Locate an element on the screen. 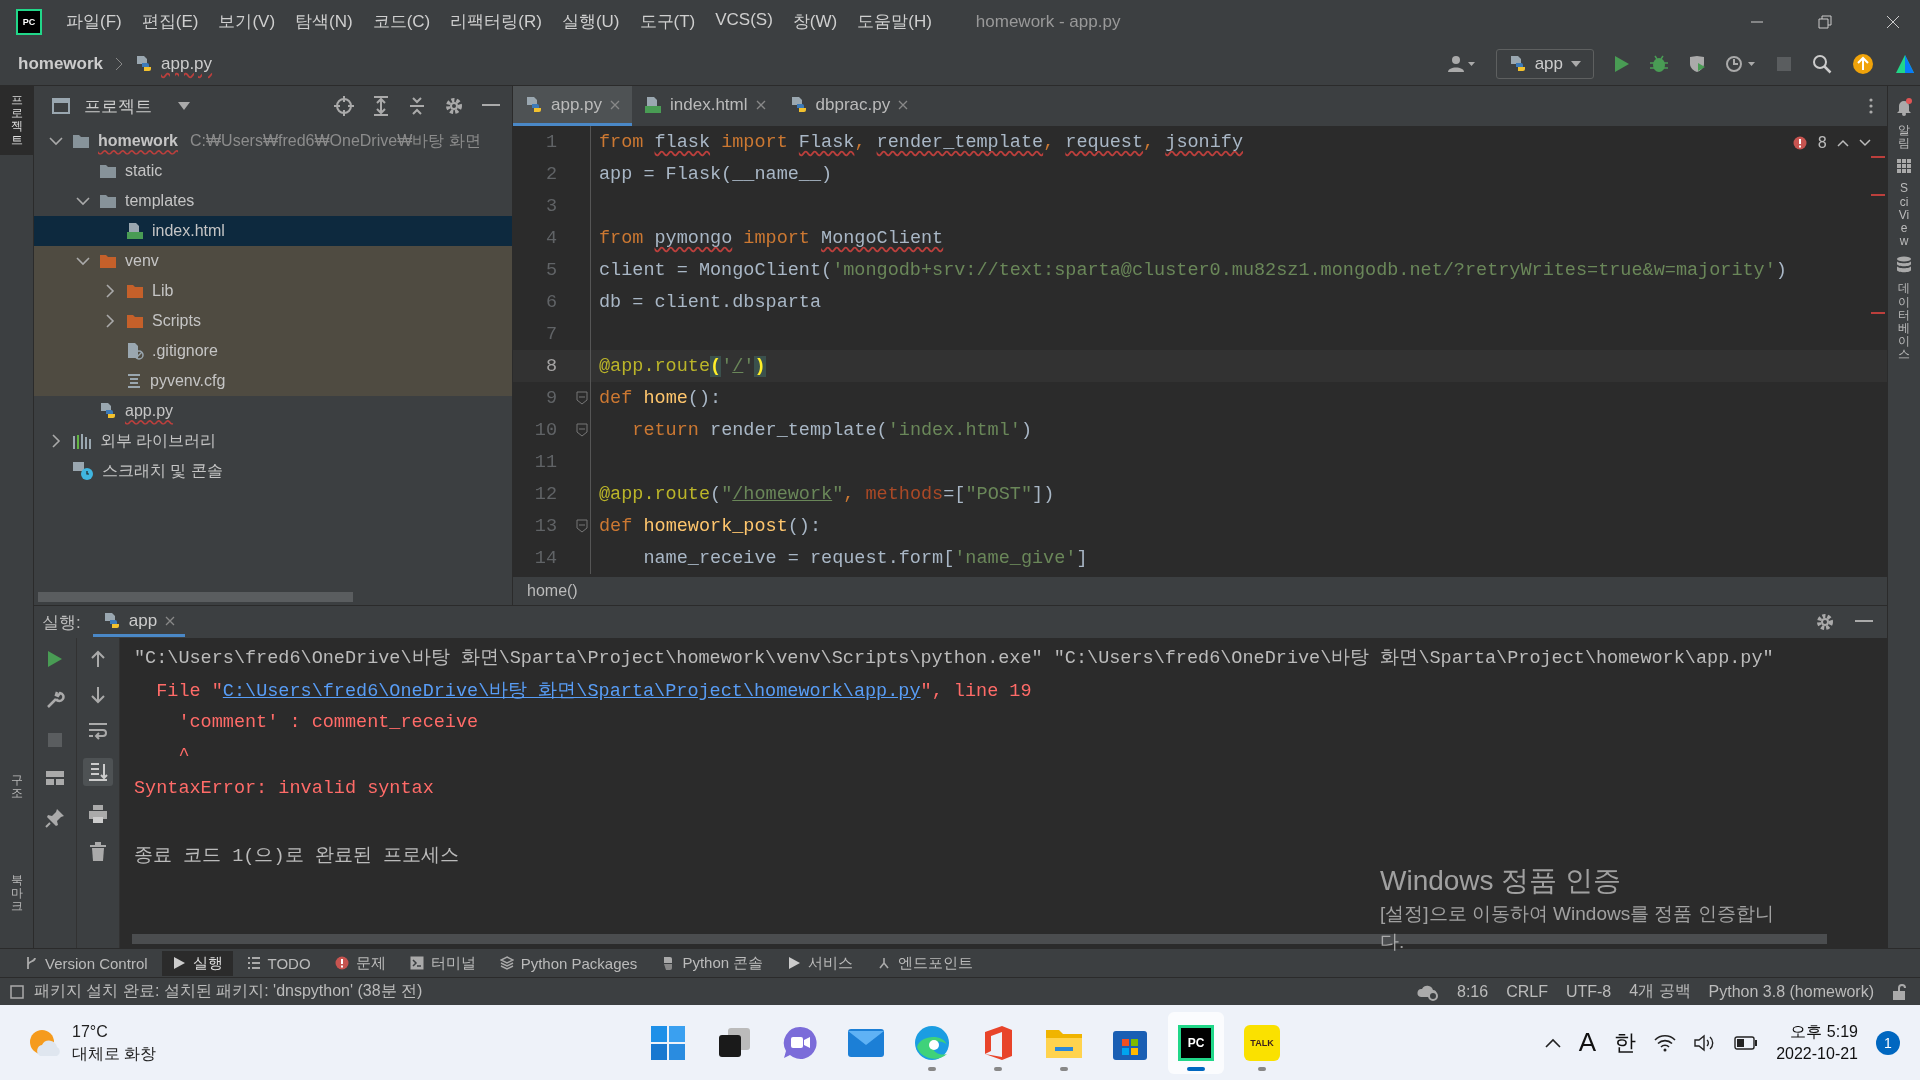 The height and width of the screenshot is (1080, 1920). editor-tab: app.py is located at coordinates (573, 106).